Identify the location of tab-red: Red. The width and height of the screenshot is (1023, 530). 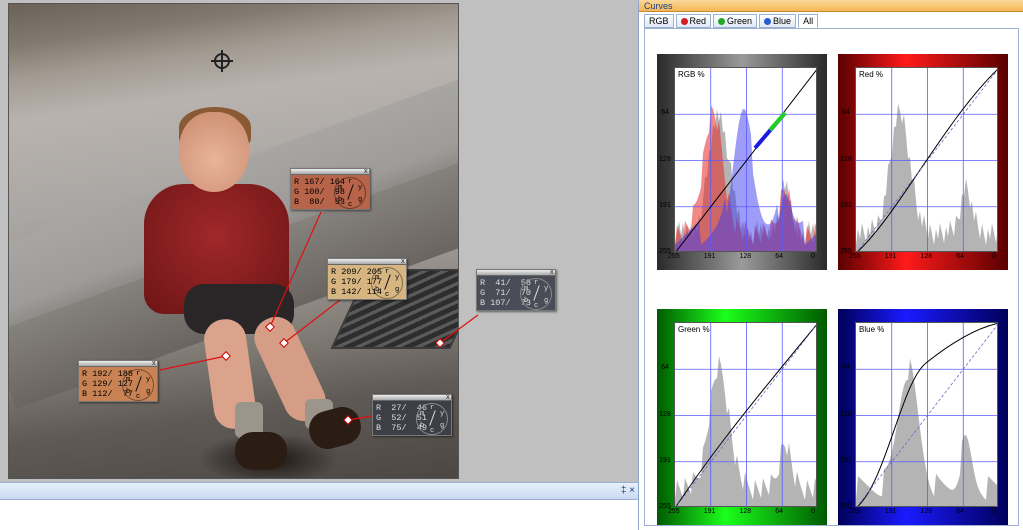
(693, 21).